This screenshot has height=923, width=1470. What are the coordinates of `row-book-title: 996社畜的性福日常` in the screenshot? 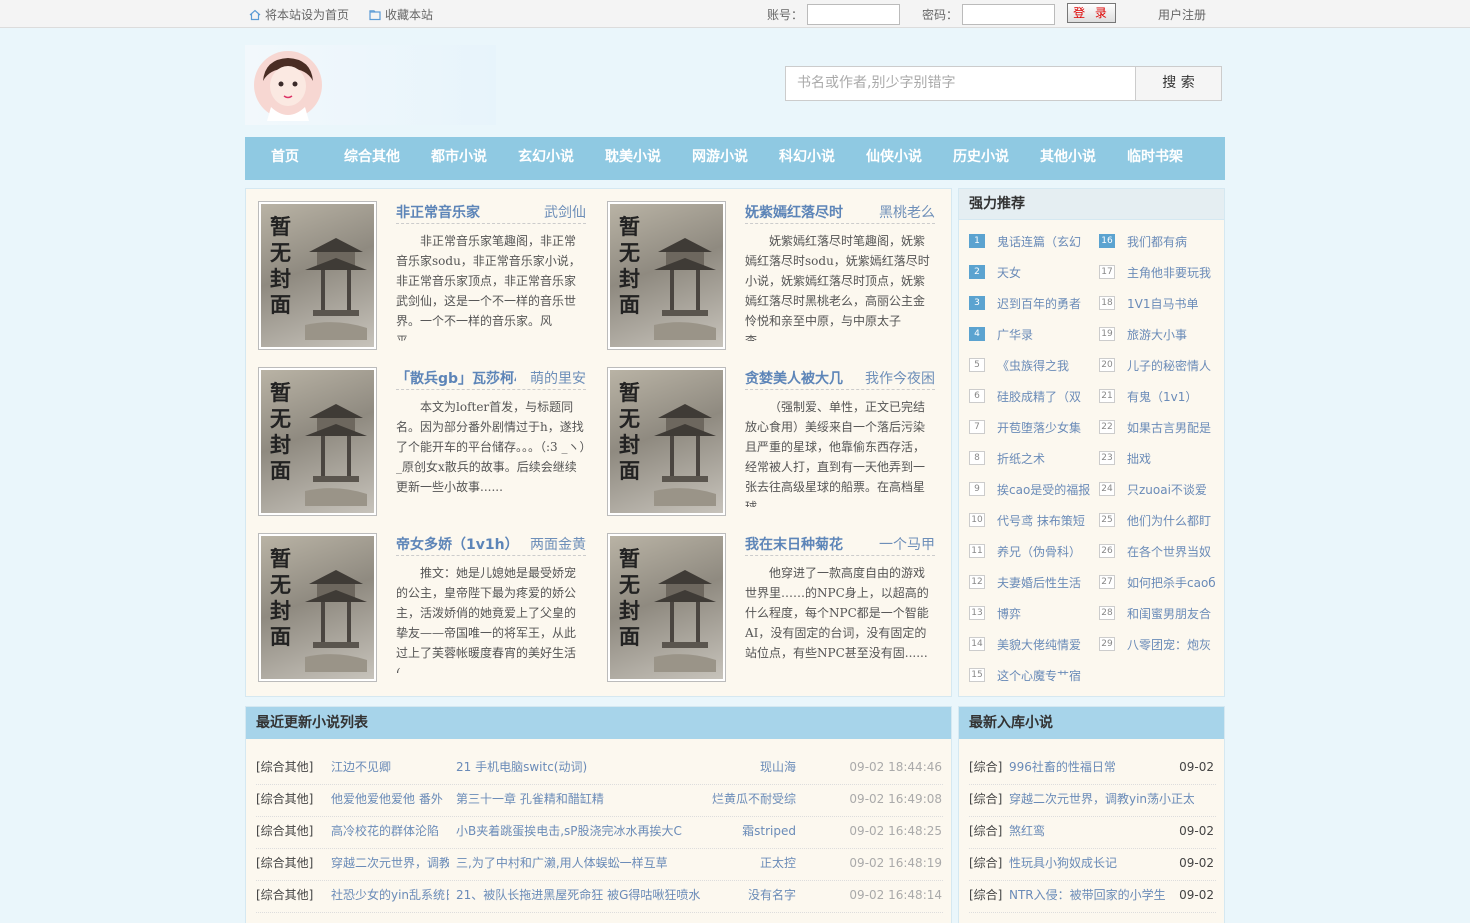 It's located at (1101, 767).